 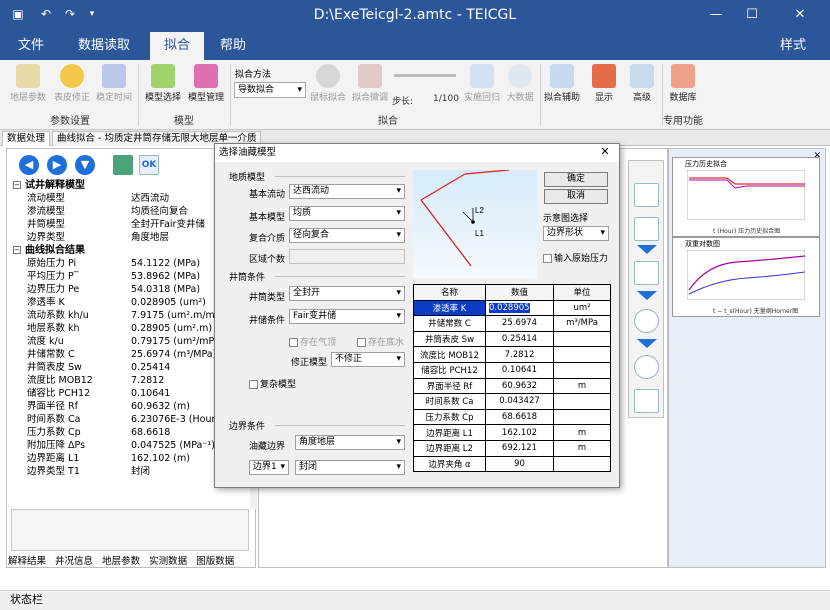 What do you see at coordinates (604, 83) in the screenshot?
I see `display-button: 显示` at bounding box center [604, 83].